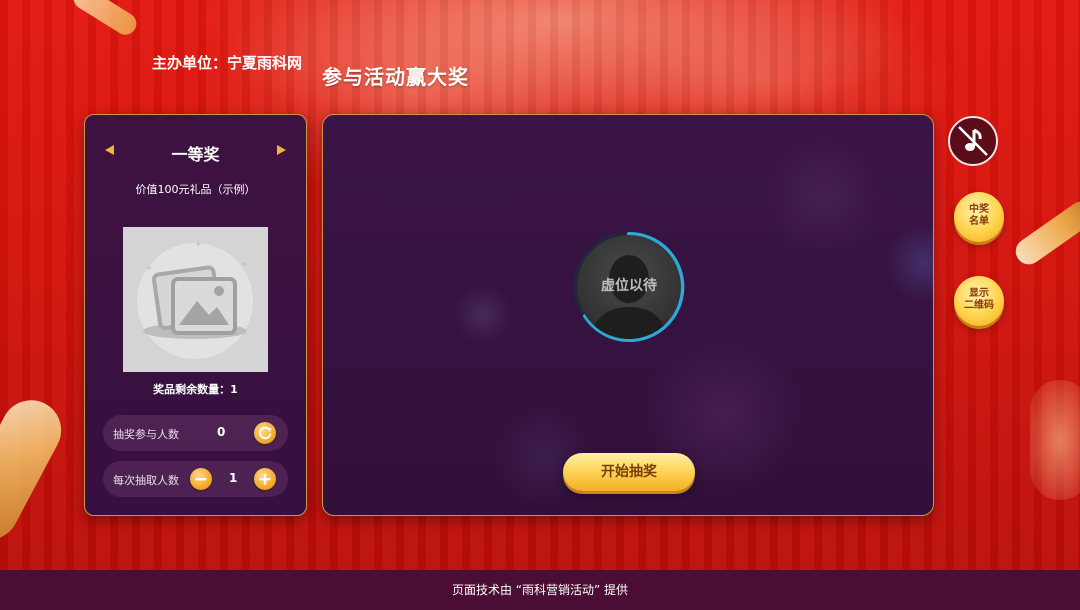 The image size is (1080, 610). I want to click on prize-image: ✦ ✦ ✦, so click(195, 299).